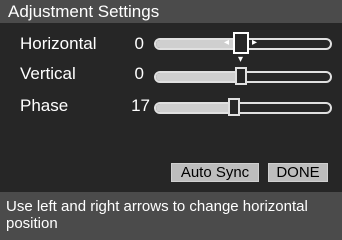 Image resolution: width=342 pixels, height=240 pixels. What do you see at coordinates (139, 43) in the screenshot?
I see `horizontal-value: 0` at bounding box center [139, 43].